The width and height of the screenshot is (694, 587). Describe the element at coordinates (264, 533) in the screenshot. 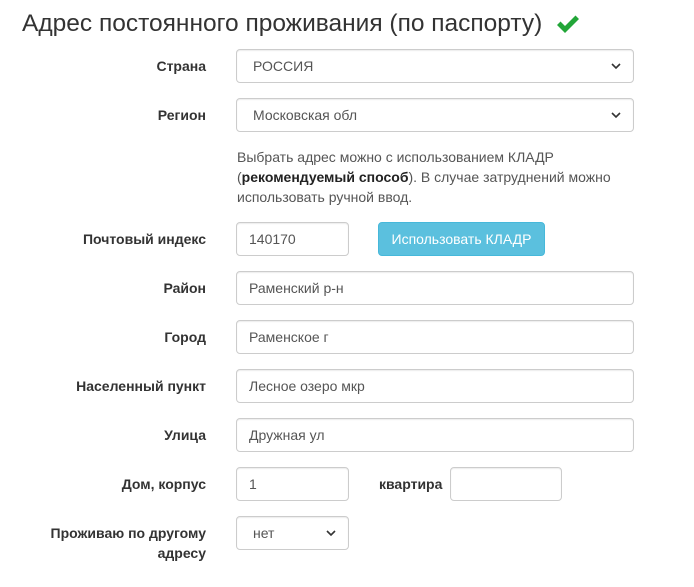

I see `other-address-select-value: нет` at that location.